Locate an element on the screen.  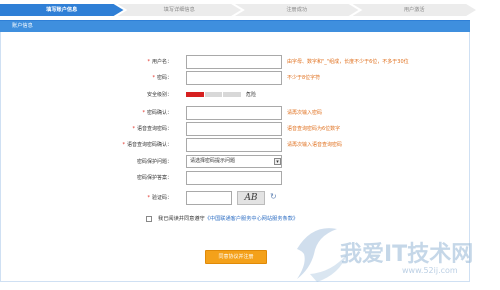
terms-link: 《中国联通客户服务中心网站服务条款》 is located at coordinates (251, 219).